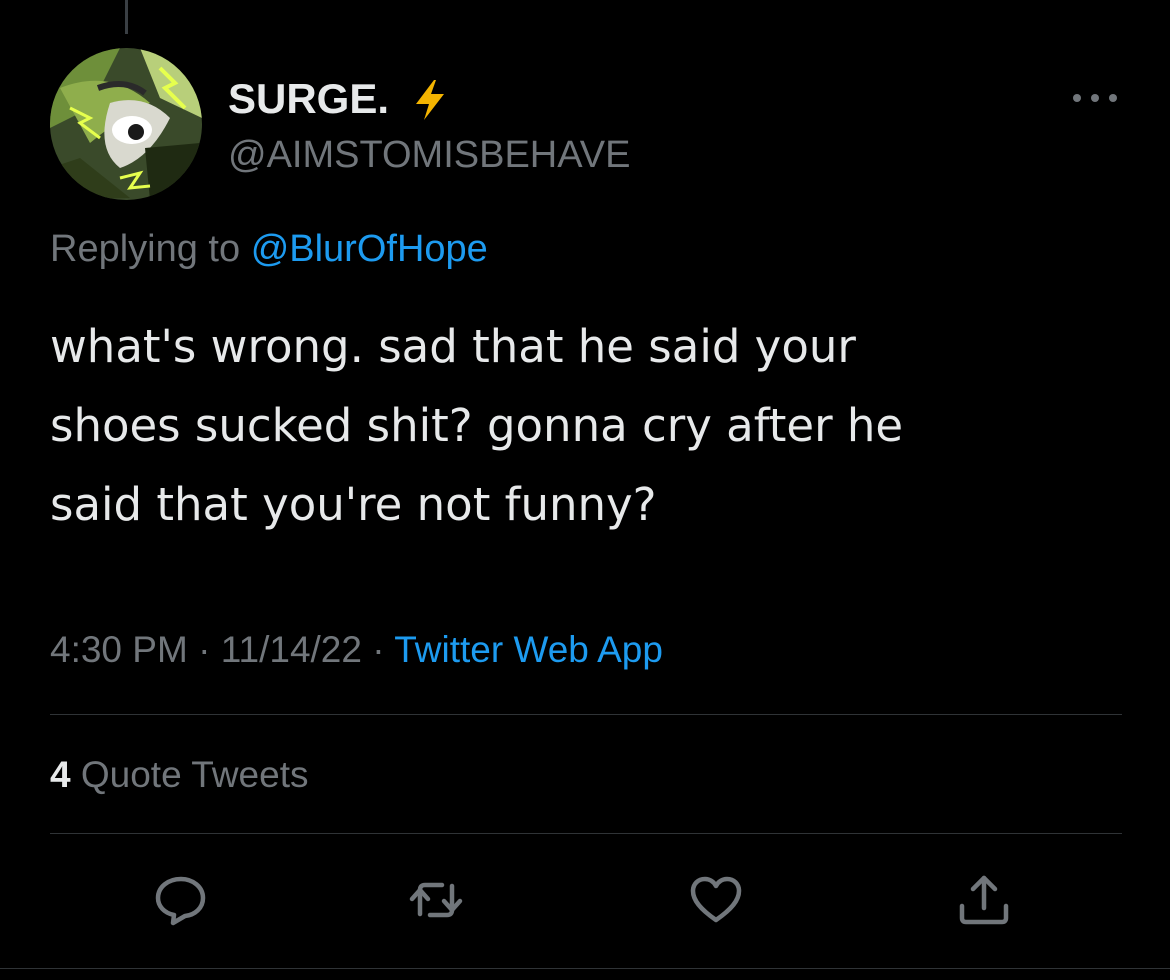  What do you see at coordinates (291, 649) in the screenshot?
I see `tweet-date-link: 11/14/22` at bounding box center [291, 649].